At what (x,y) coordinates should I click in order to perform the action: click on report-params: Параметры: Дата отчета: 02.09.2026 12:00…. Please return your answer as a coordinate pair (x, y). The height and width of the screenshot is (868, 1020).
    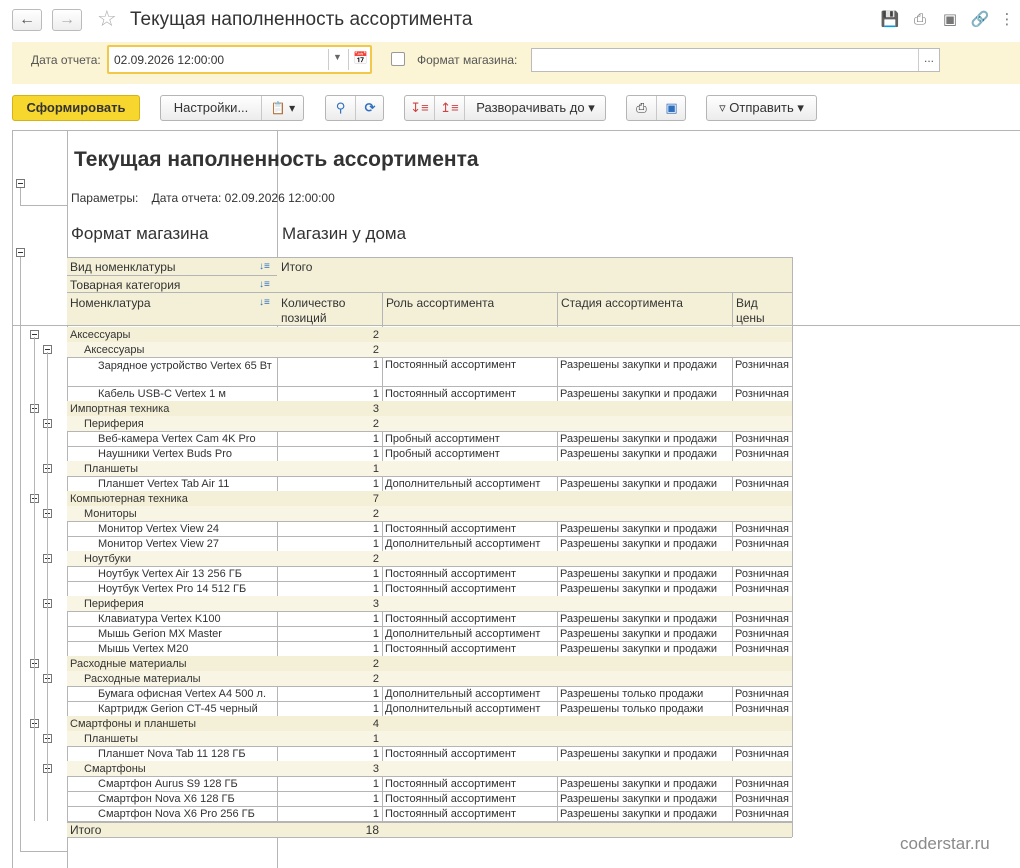
    Looking at the image, I should click on (203, 198).